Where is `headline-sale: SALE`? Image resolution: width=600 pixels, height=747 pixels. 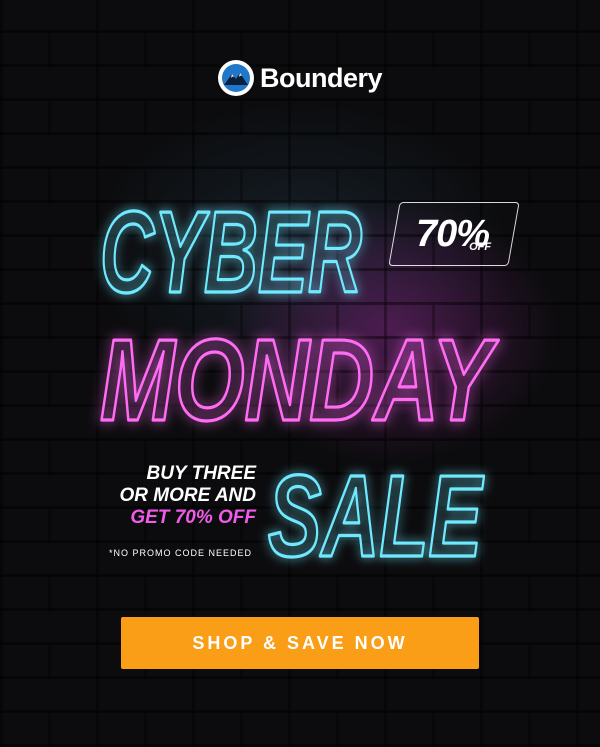
headline-sale: SALE is located at coordinates (376, 516).